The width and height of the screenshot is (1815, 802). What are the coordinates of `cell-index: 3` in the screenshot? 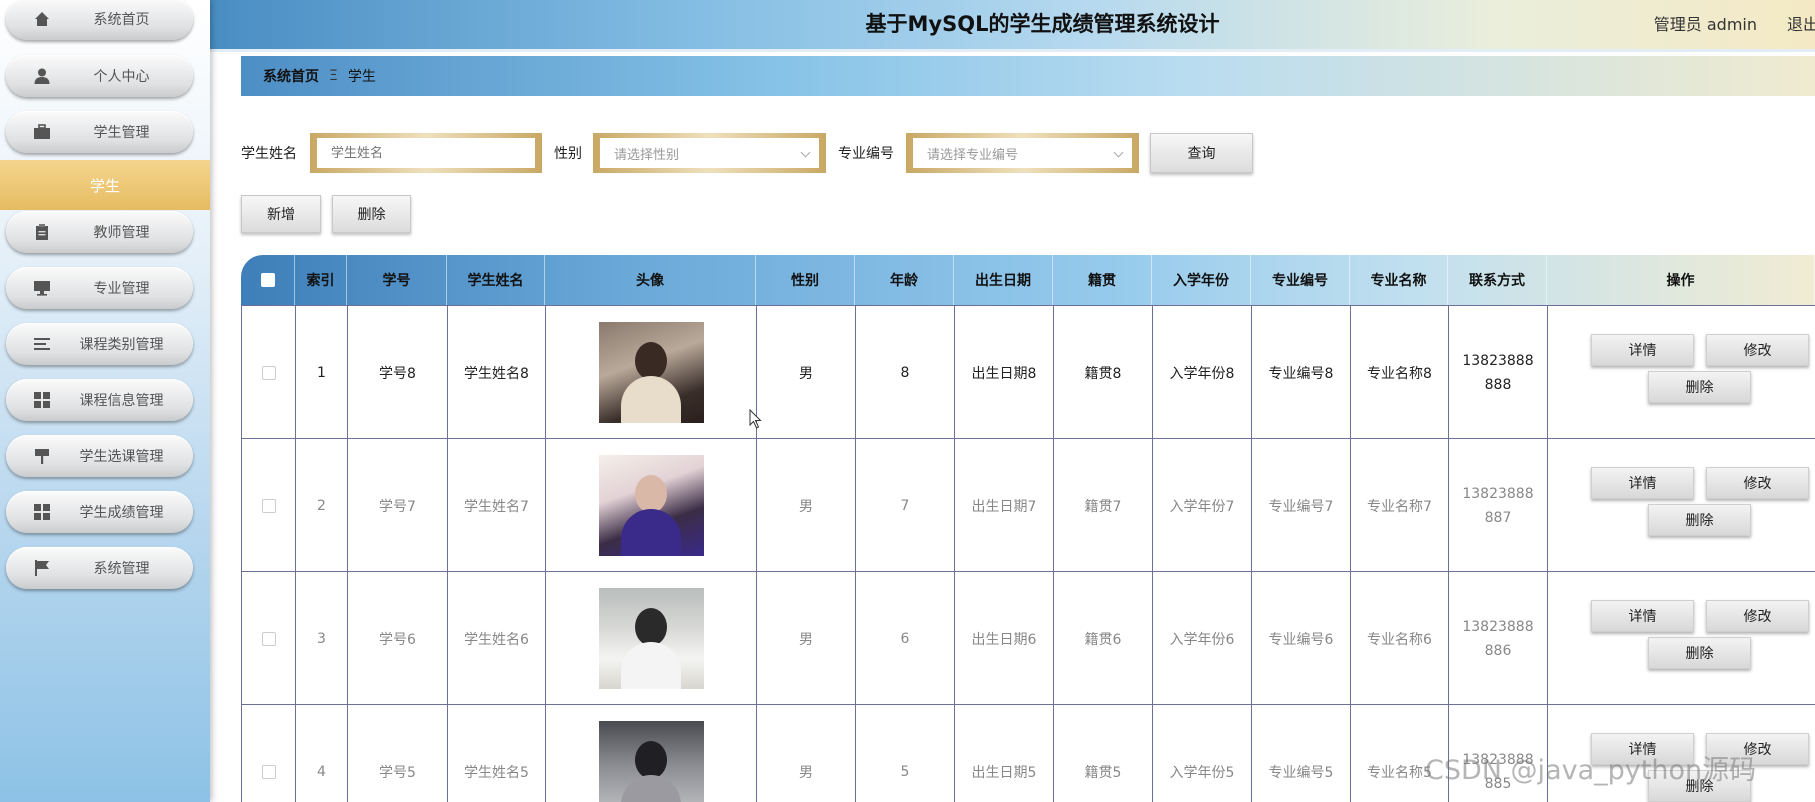 It's located at (321, 638).